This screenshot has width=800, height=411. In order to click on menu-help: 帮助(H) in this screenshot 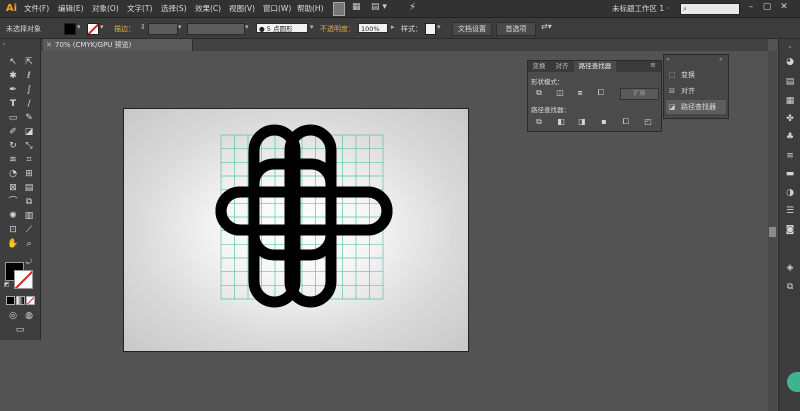, I will do `click(310, 8)`.